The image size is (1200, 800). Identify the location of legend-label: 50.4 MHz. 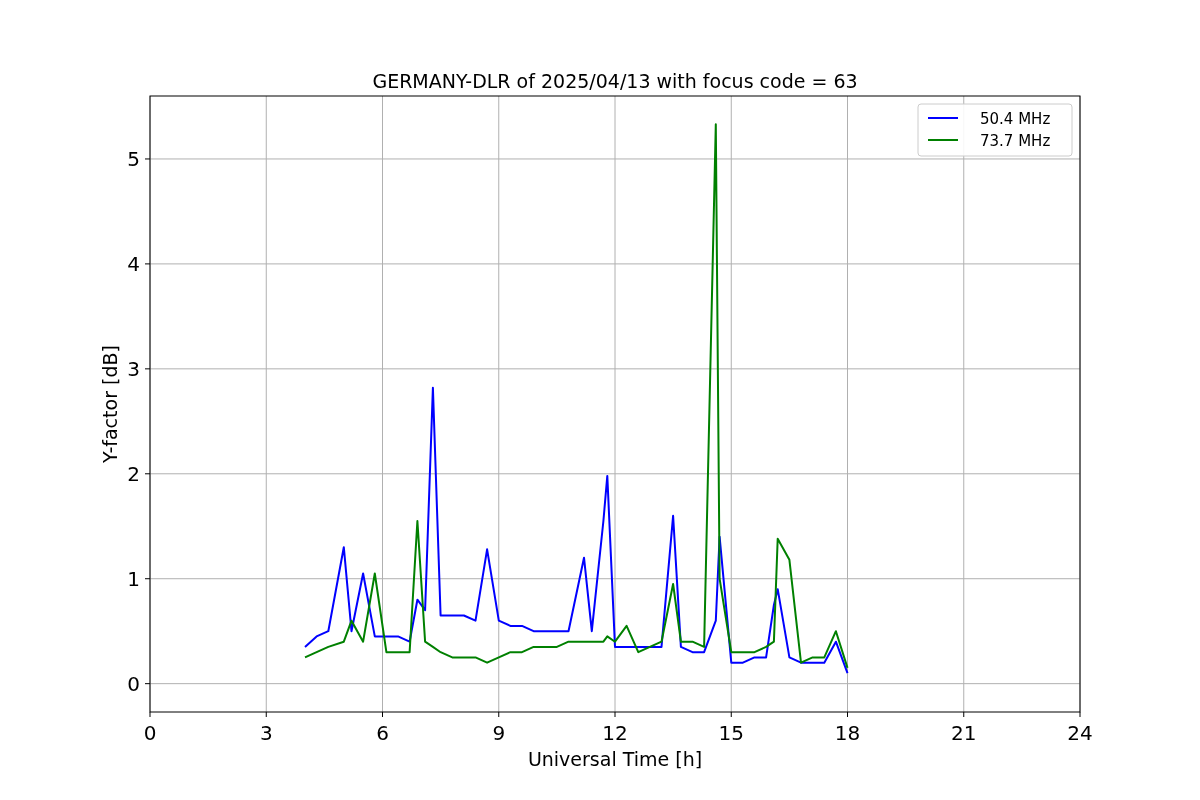
(1015, 119).